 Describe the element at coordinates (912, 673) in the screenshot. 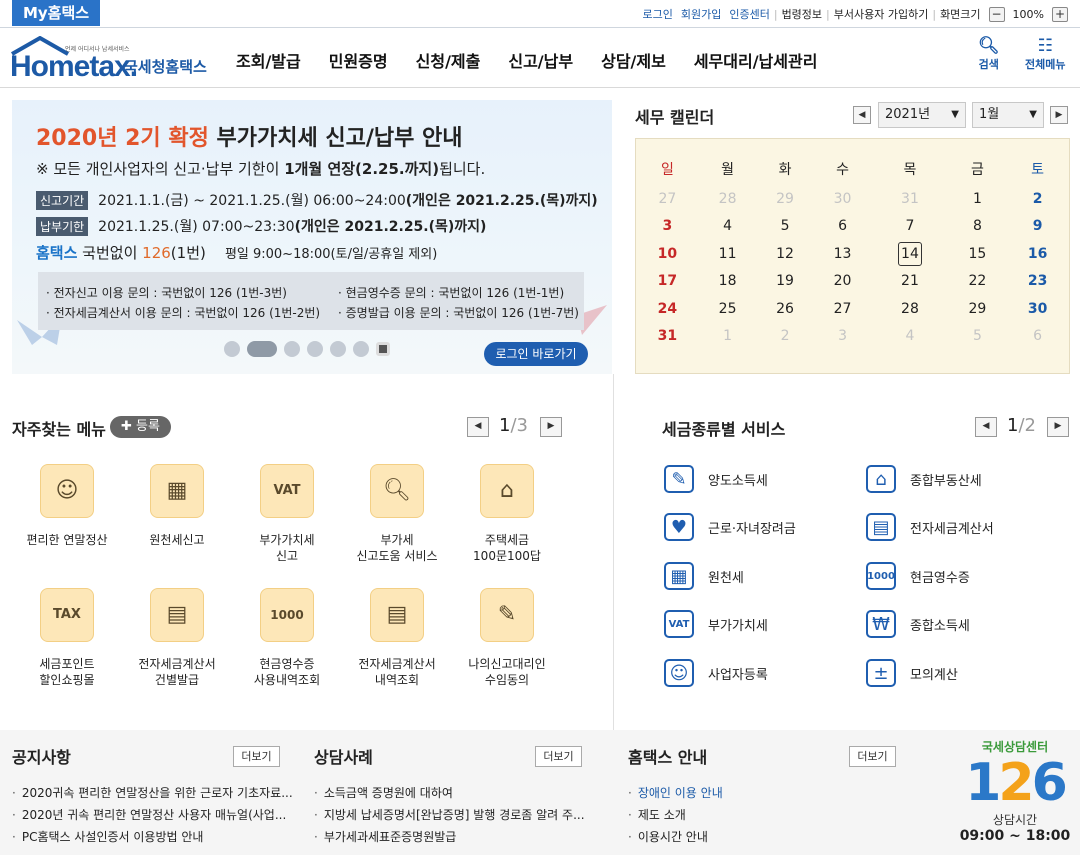

I see `tax-service-item: ± 모의계산` at that location.